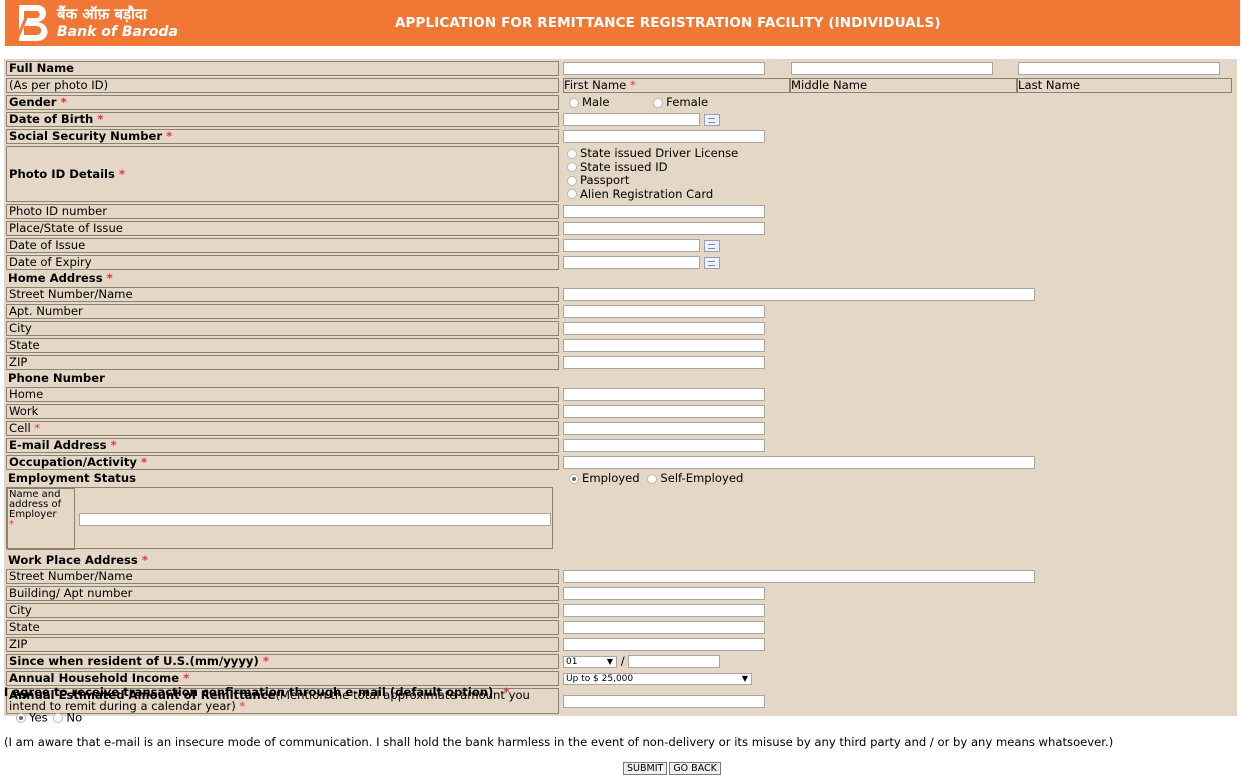  I want to click on work-street-input, so click(799, 576).